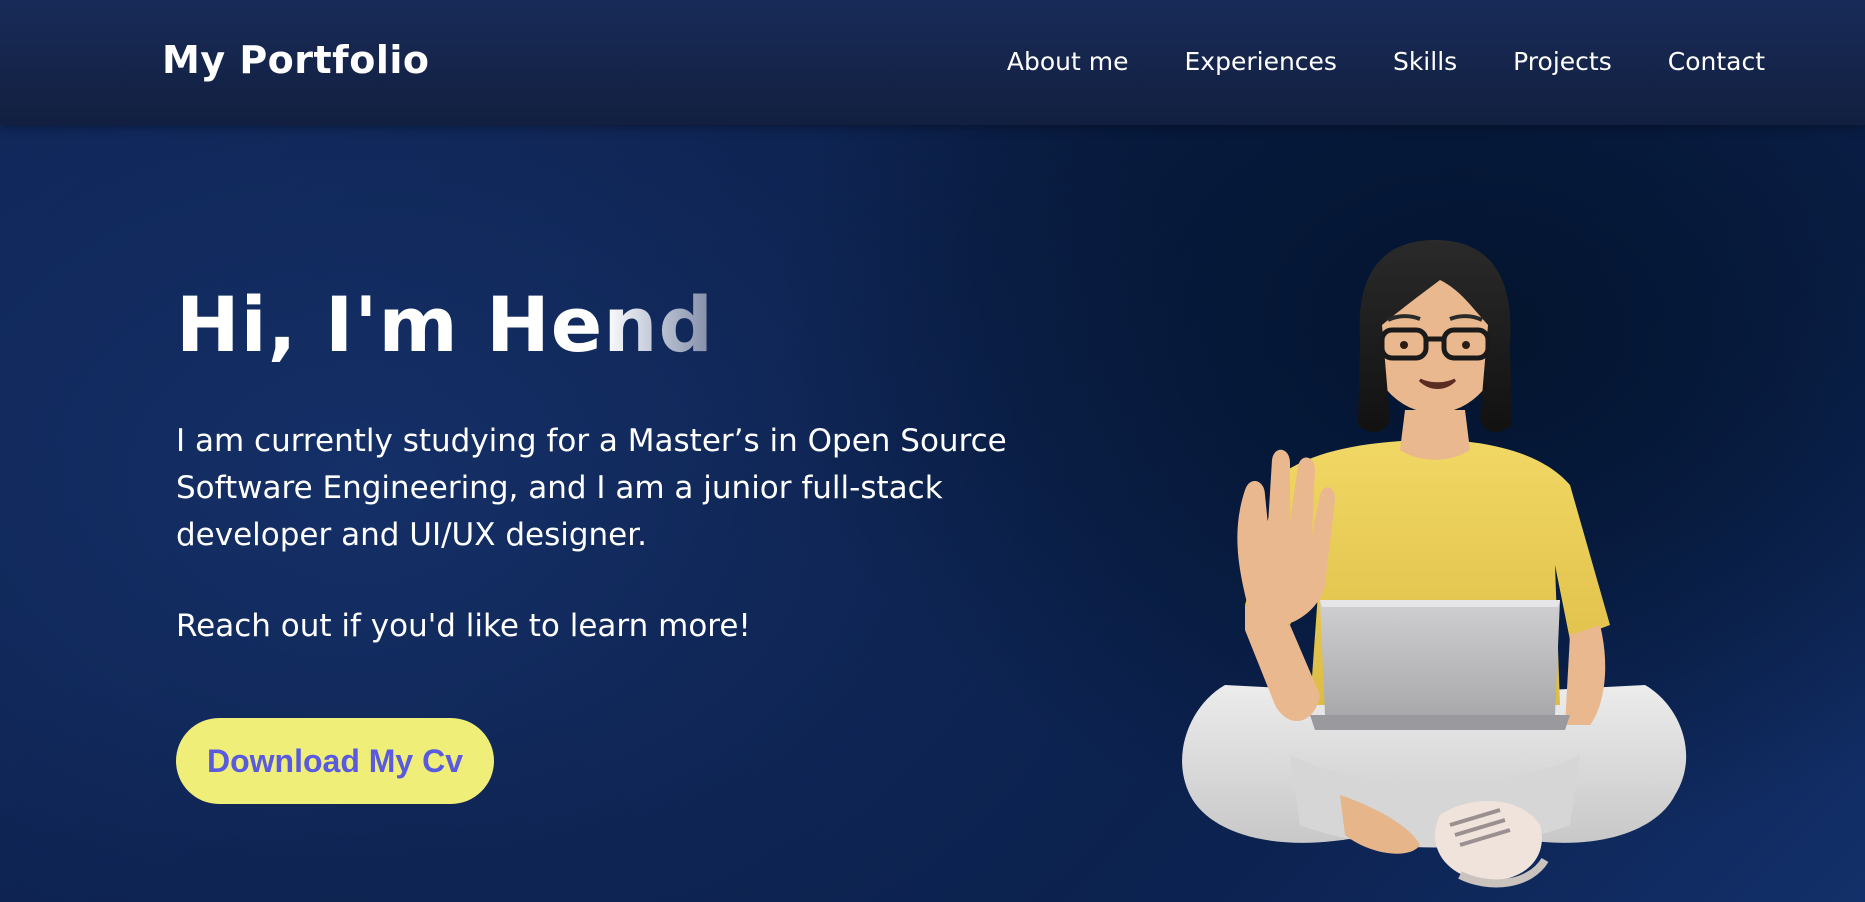 The image size is (1865, 902). Describe the element at coordinates (1425, 61) in the screenshot. I see `nav-link-skills: Skills` at that location.